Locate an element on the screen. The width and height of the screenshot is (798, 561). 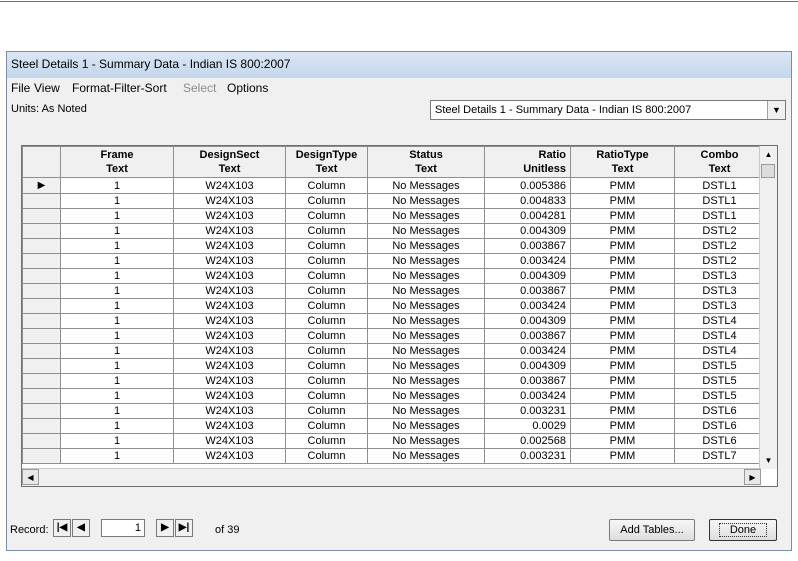
horizontal-scrollbar: ◀ ▶ is located at coordinates (391, 477).